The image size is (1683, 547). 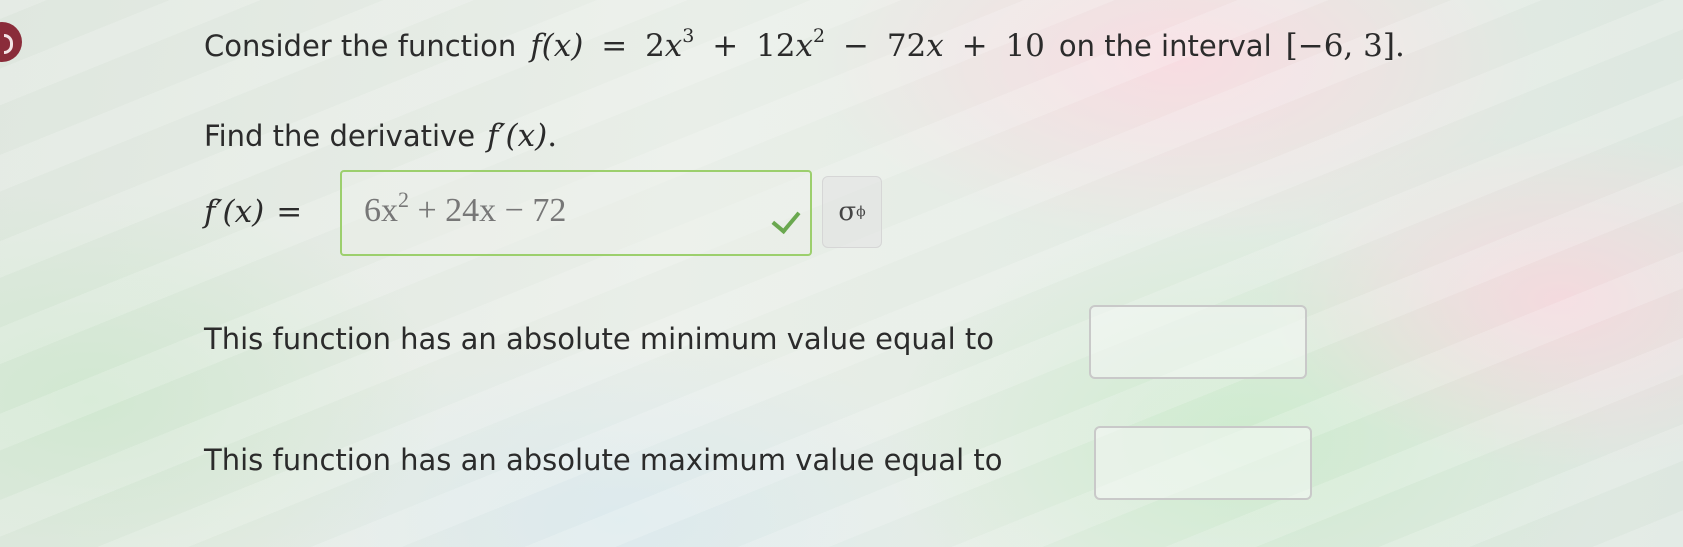 I want to click on term-2-var: x, so click(x=804, y=46).